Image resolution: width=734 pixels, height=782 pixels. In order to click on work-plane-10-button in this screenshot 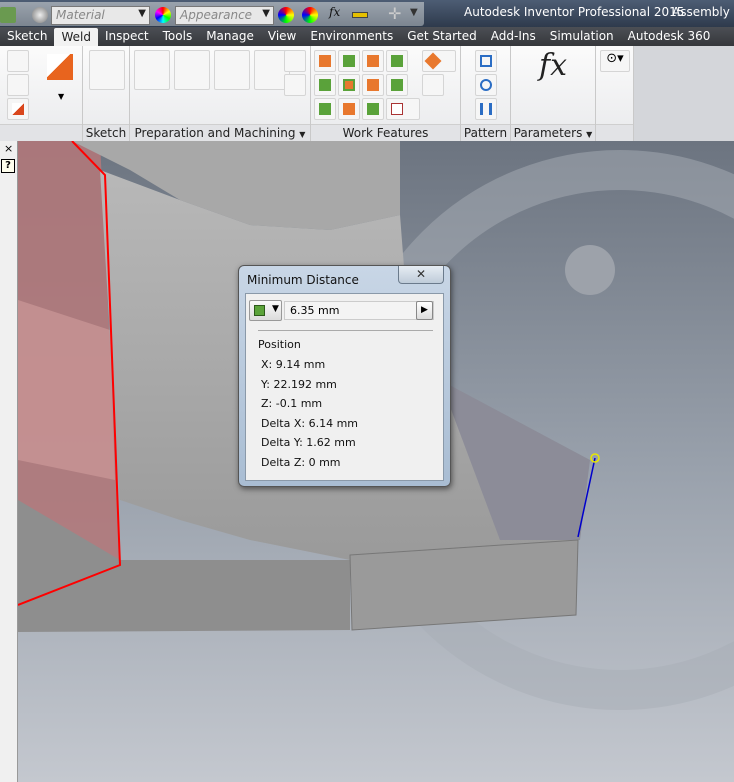, I will do `click(349, 109)`.